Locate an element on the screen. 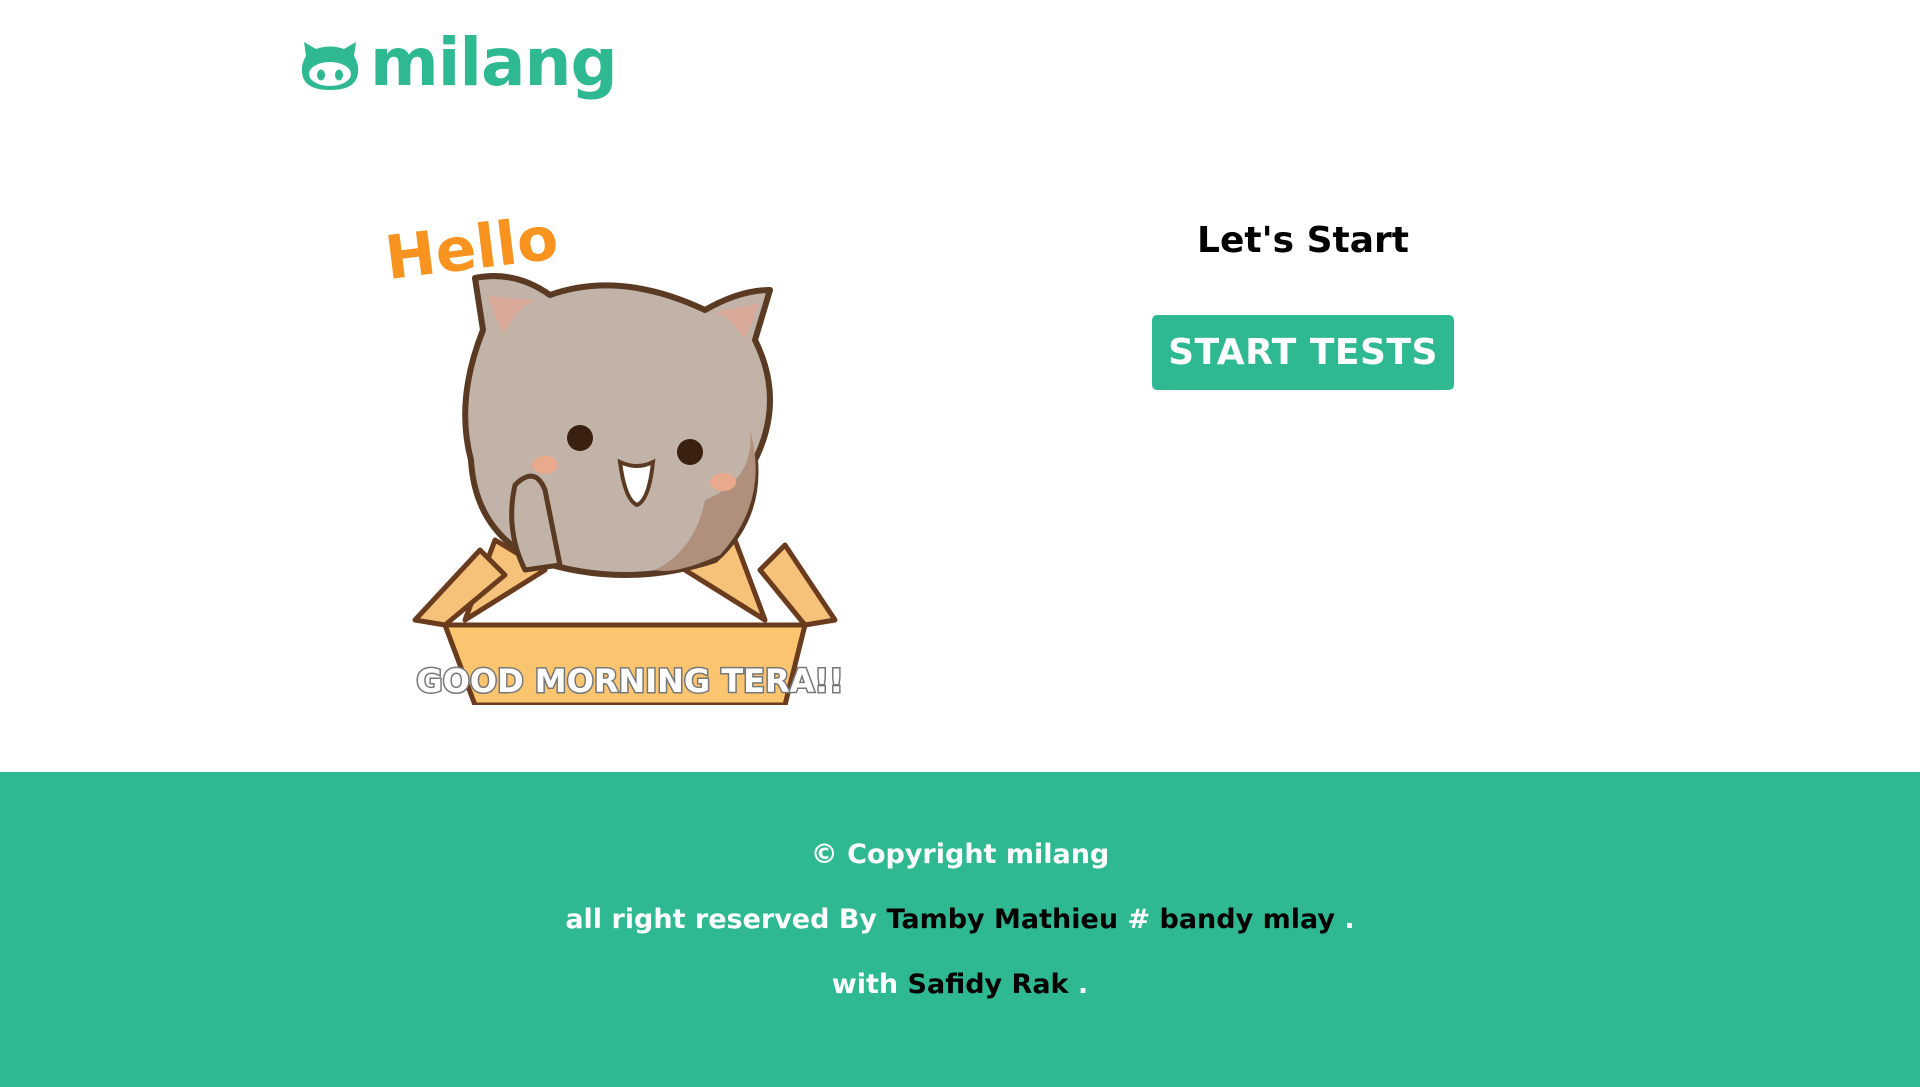 This screenshot has width=1920, height=1087. start-tests-button: START TESTS is located at coordinates (1303, 352).